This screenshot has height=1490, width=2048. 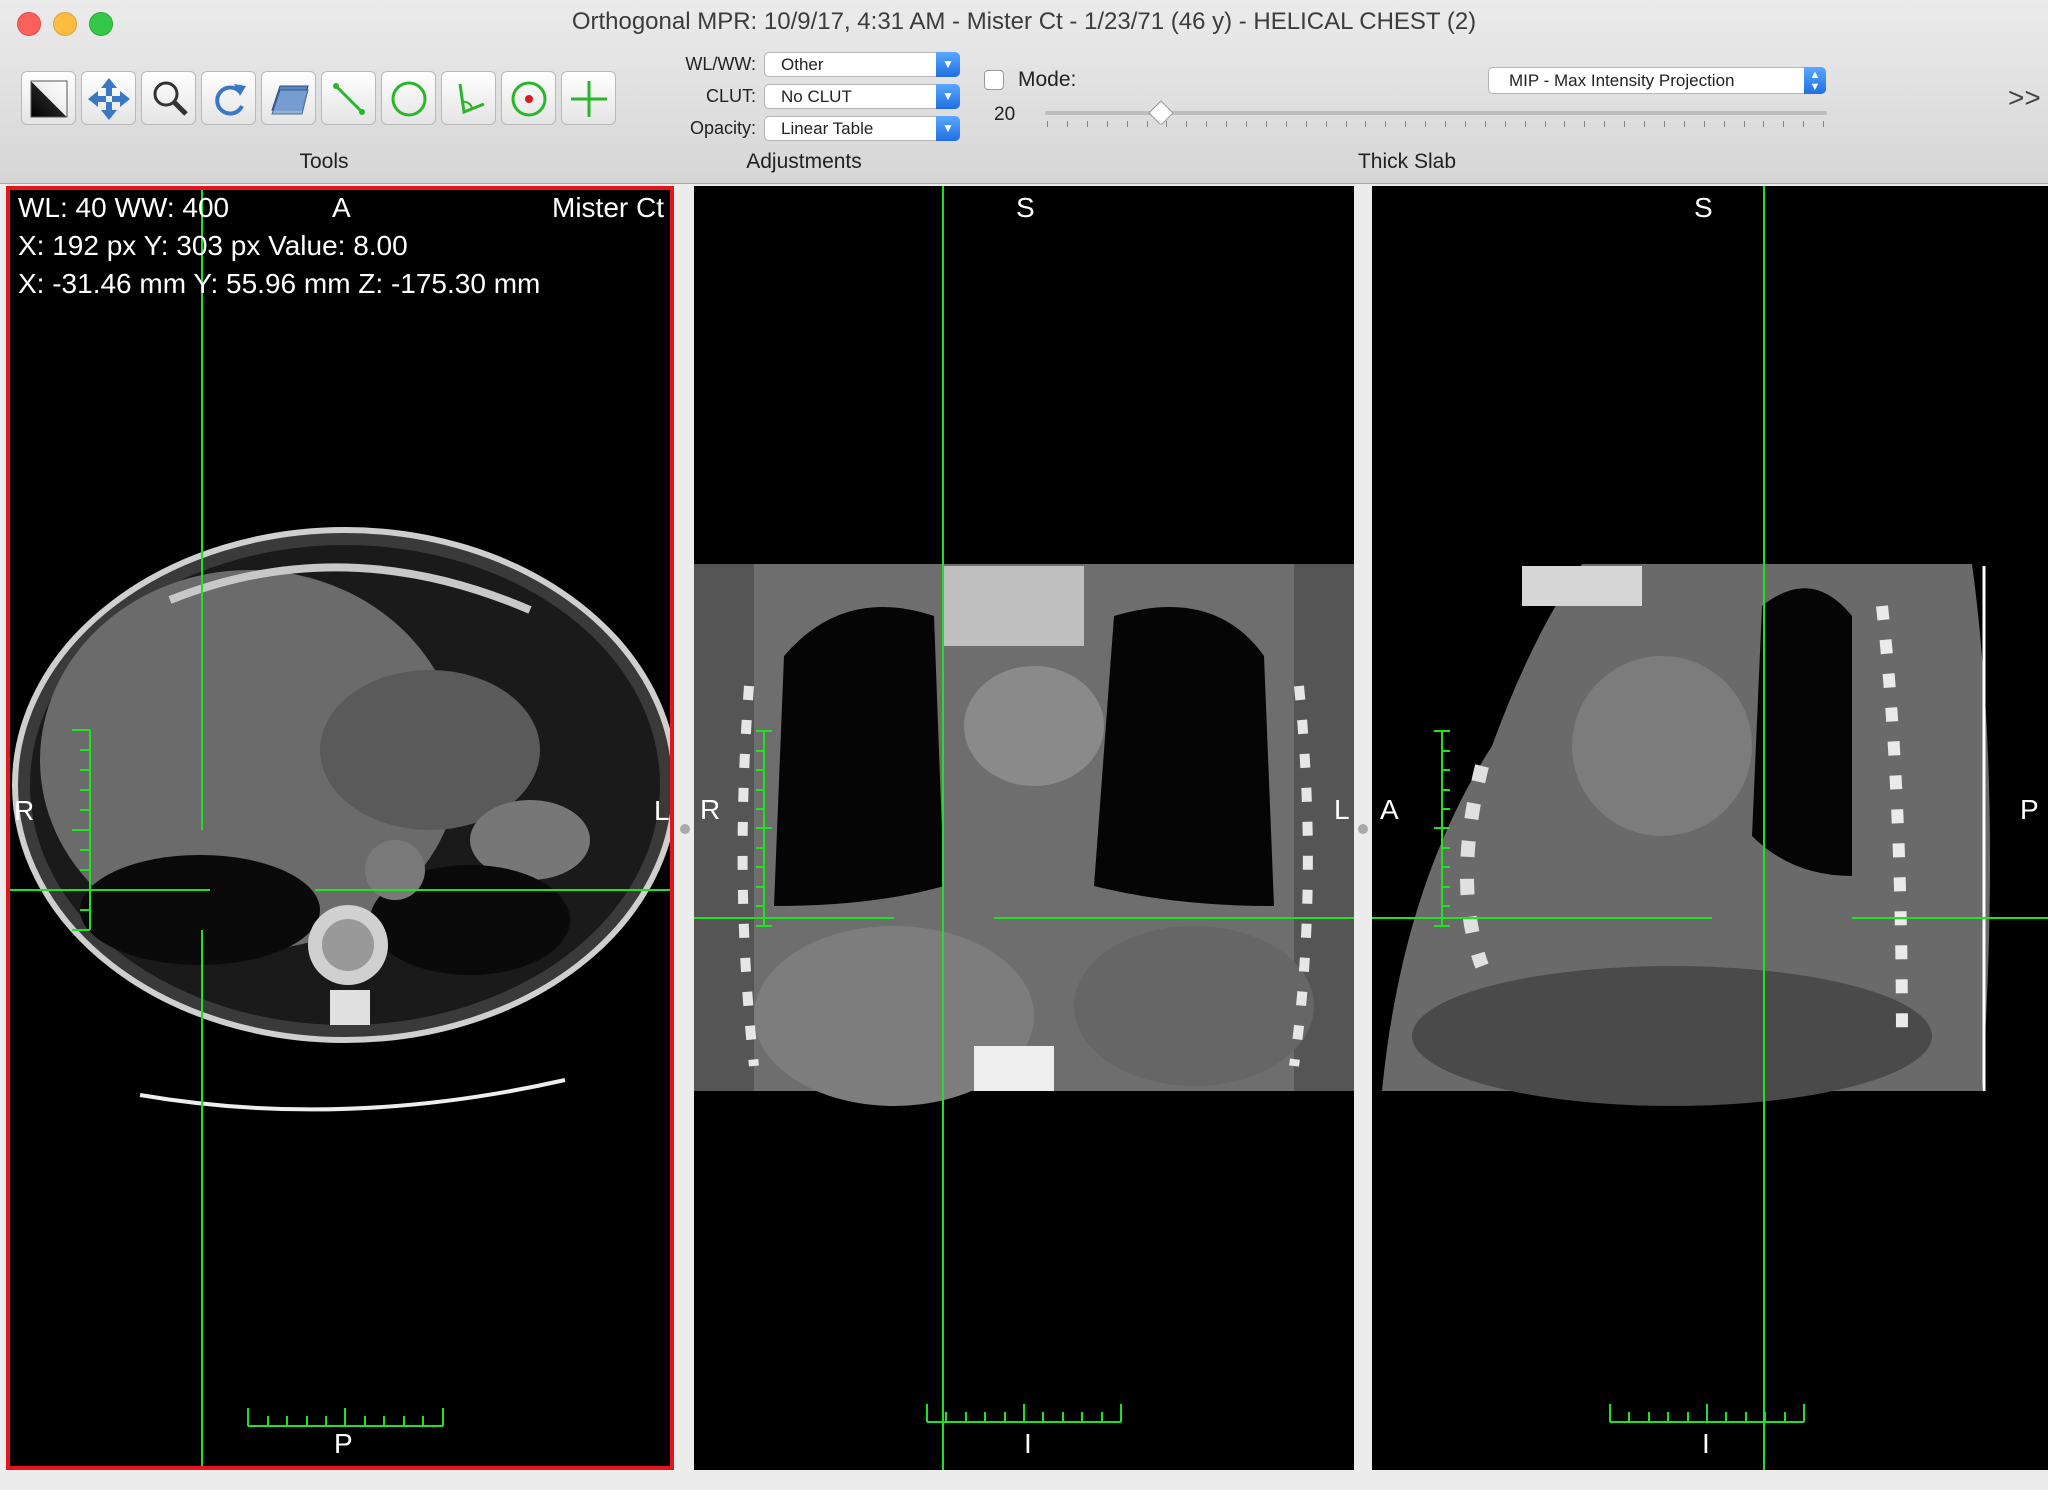 I want to click on slider-knob, so click(x=1161, y=113).